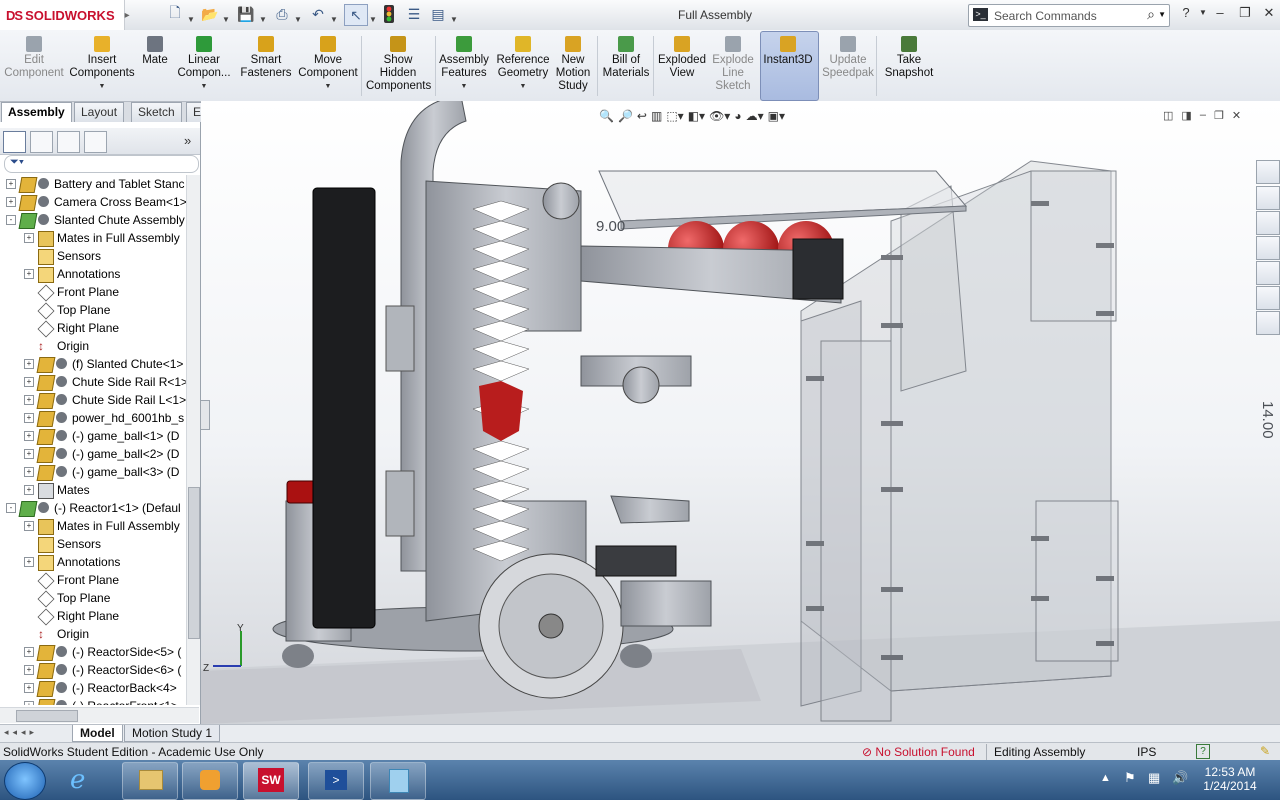 Image resolution: width=1280 pixels, height=800 pixels. Describe the element at coordinates (1230, 779) in the screenshot. I see `taskbar-clock: 12:53 AM 1/24/2014` at that location.